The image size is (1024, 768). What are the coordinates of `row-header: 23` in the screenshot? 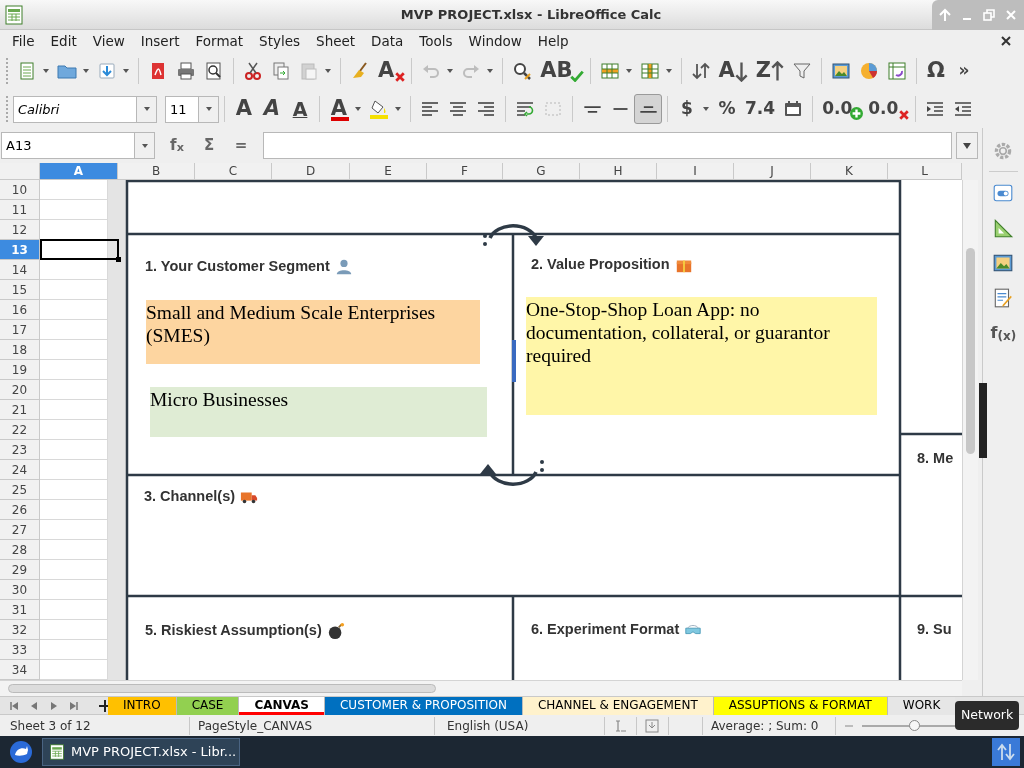 It's located at (20, 450).